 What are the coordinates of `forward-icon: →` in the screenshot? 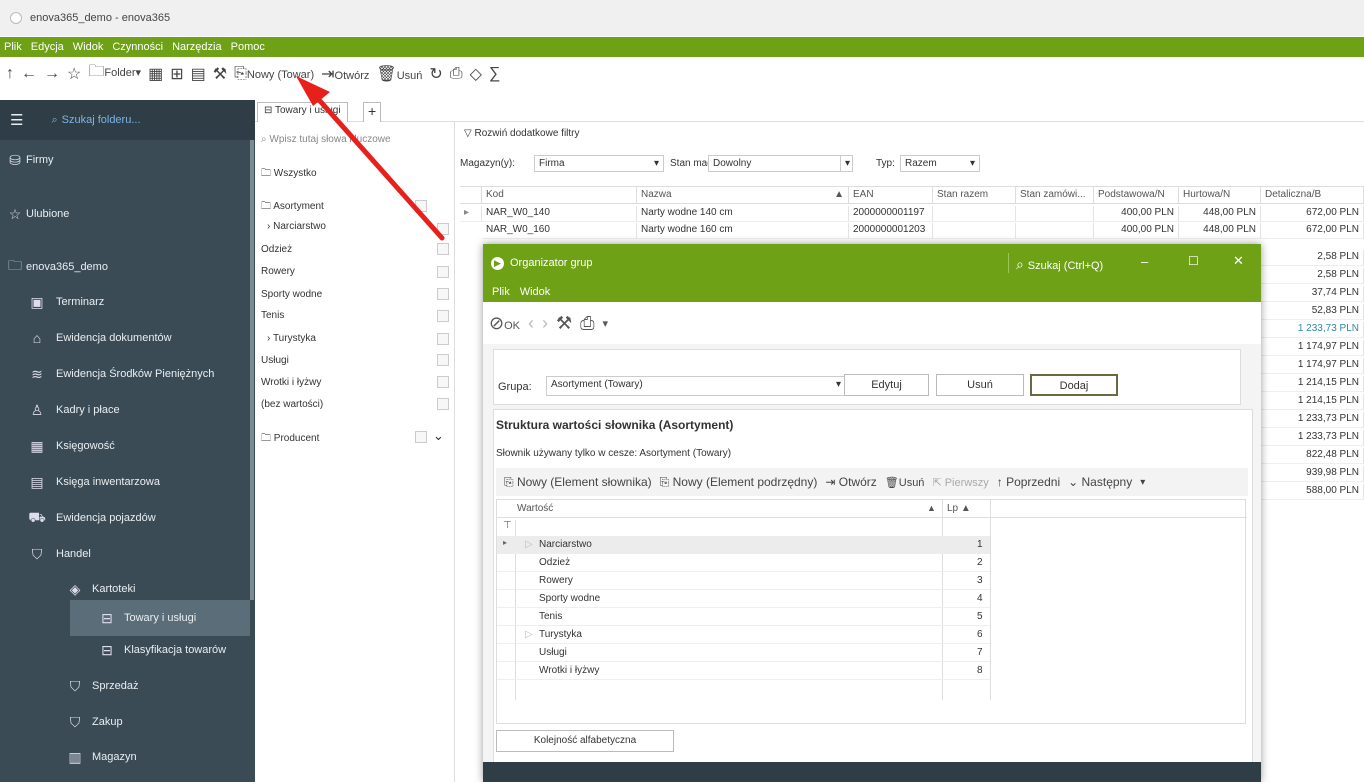 It's located at (52, 74).